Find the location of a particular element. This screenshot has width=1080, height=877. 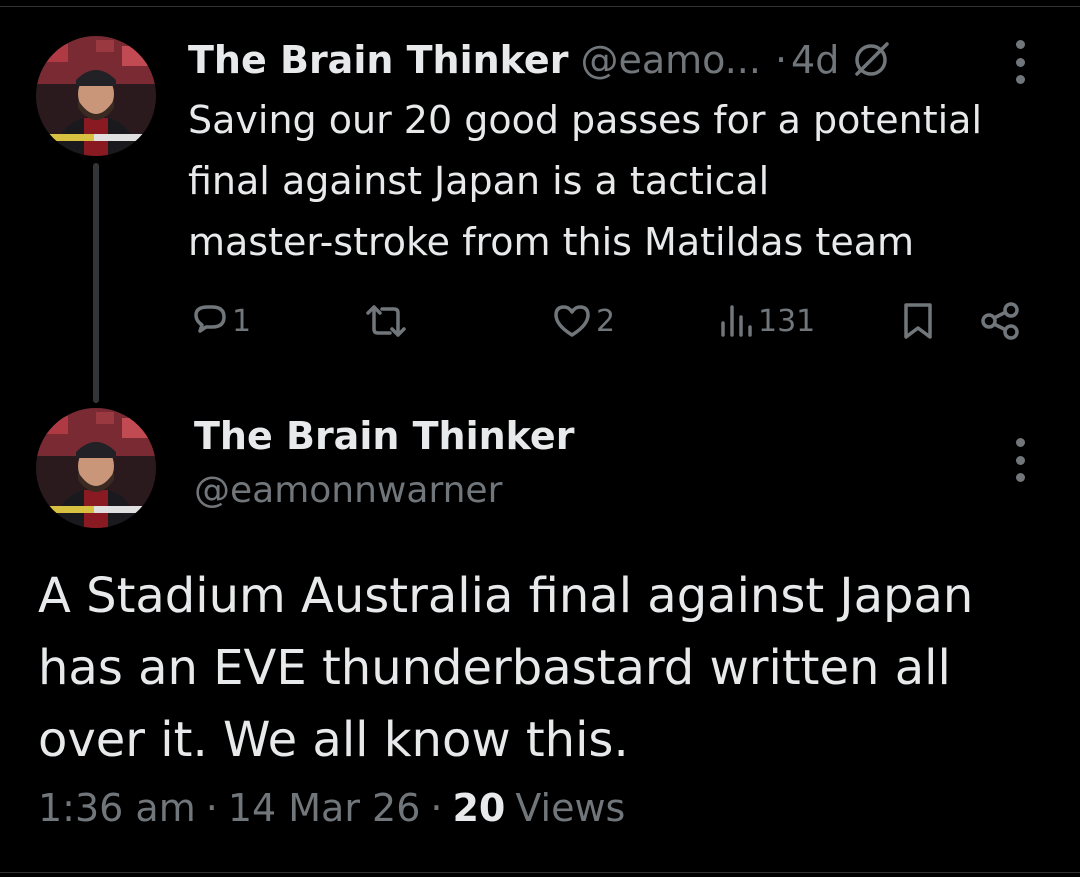

share-icon is located at coordinates (1000, 321).